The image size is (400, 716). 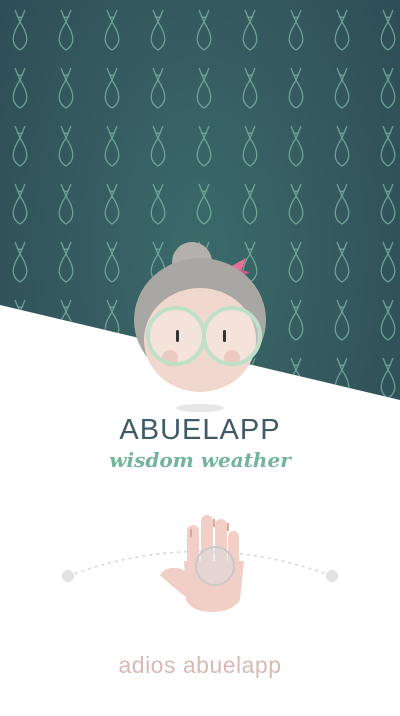 What do you see at coordinates (215, 566) in the screenshot?
I see `slider-knob` at bounding box center [215, 566].